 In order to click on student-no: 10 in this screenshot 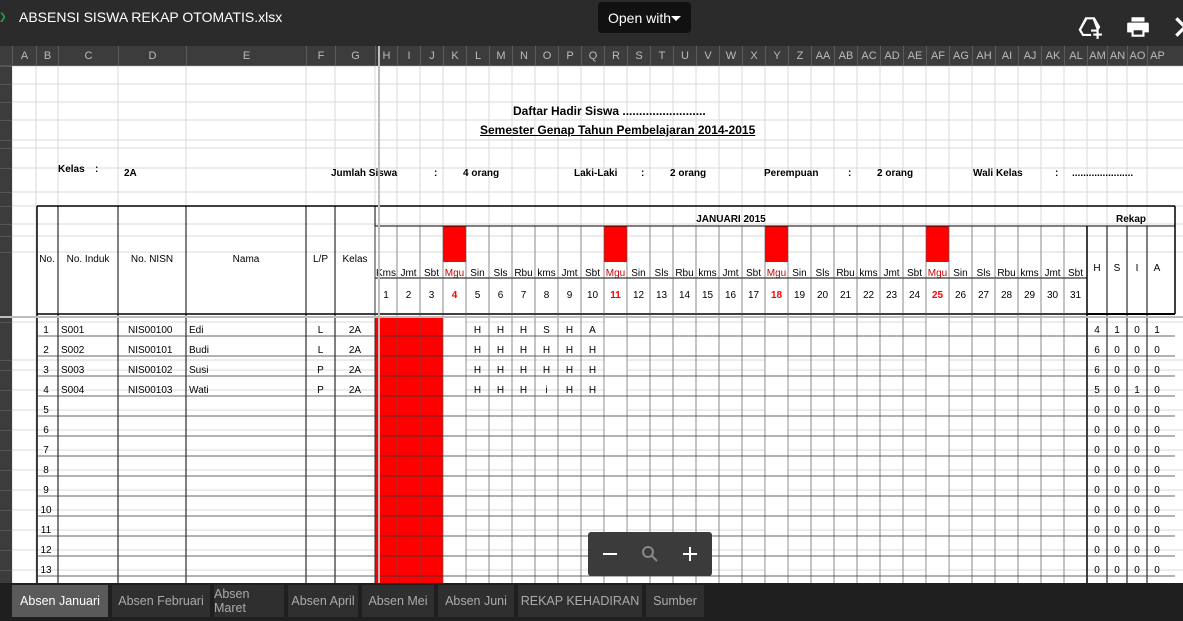, I will do `click(46, 510)`.